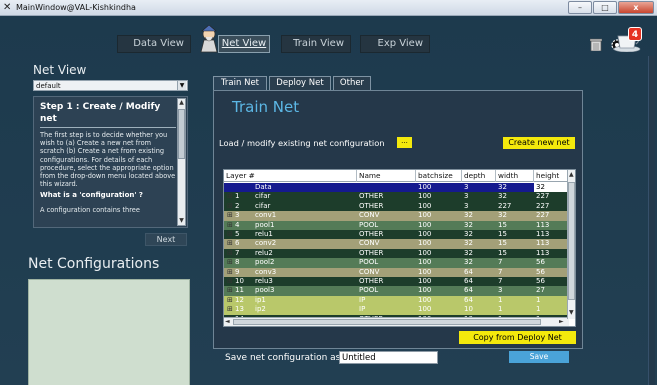 The image size is (657, 385). I want to click on net-view-selector-value: default, so click(48, 86).